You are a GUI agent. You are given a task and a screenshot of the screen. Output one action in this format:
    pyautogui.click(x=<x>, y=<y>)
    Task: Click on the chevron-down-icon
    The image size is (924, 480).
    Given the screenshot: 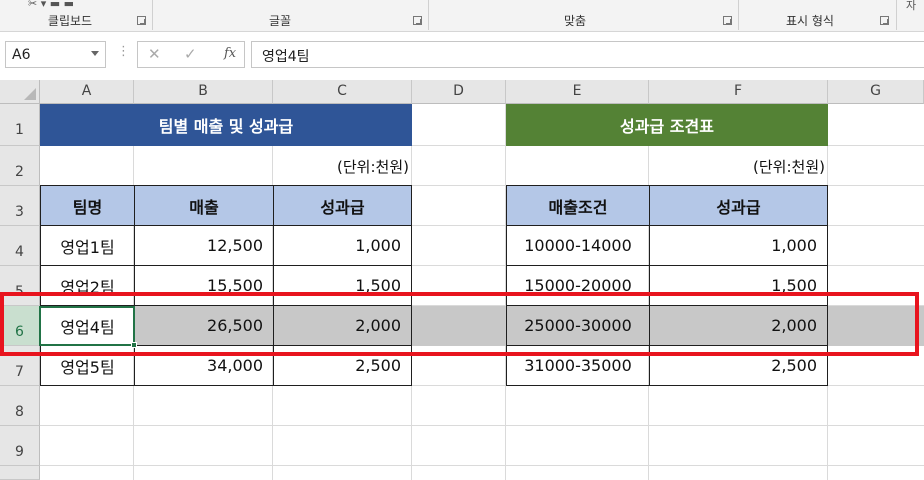 What is the action you would take?
    pyautogui.click(x=95, y=53)
    